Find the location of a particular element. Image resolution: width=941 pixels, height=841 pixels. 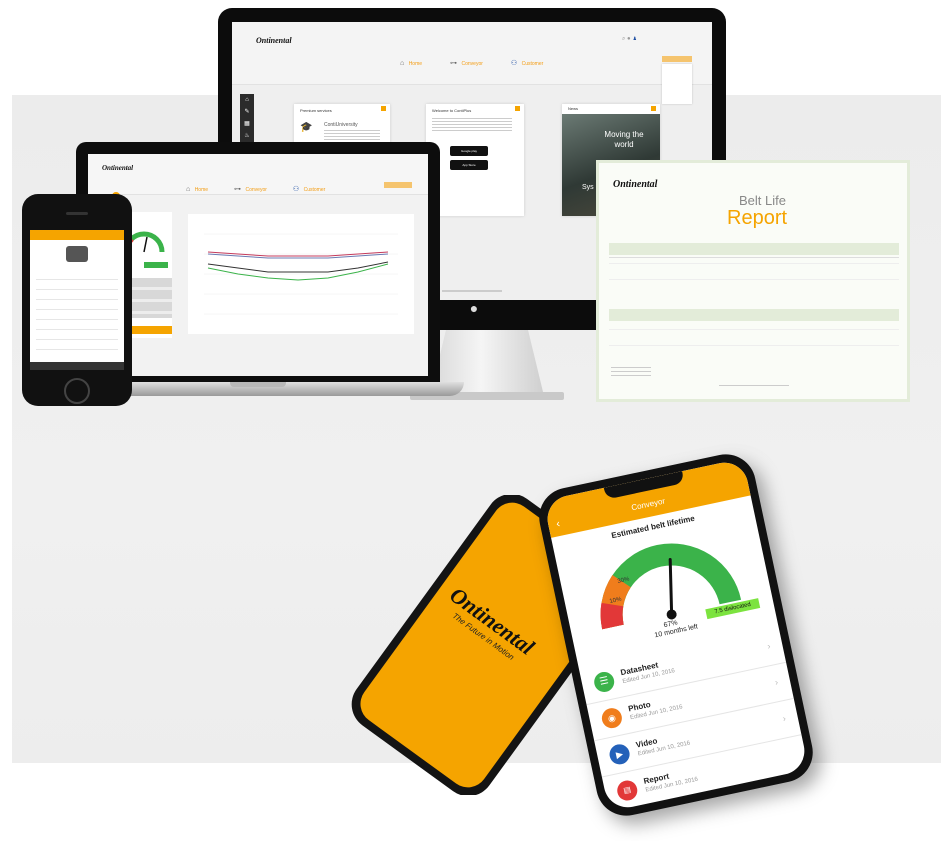

report-title-line1: Belt Life is located at coordinates (762, 200).